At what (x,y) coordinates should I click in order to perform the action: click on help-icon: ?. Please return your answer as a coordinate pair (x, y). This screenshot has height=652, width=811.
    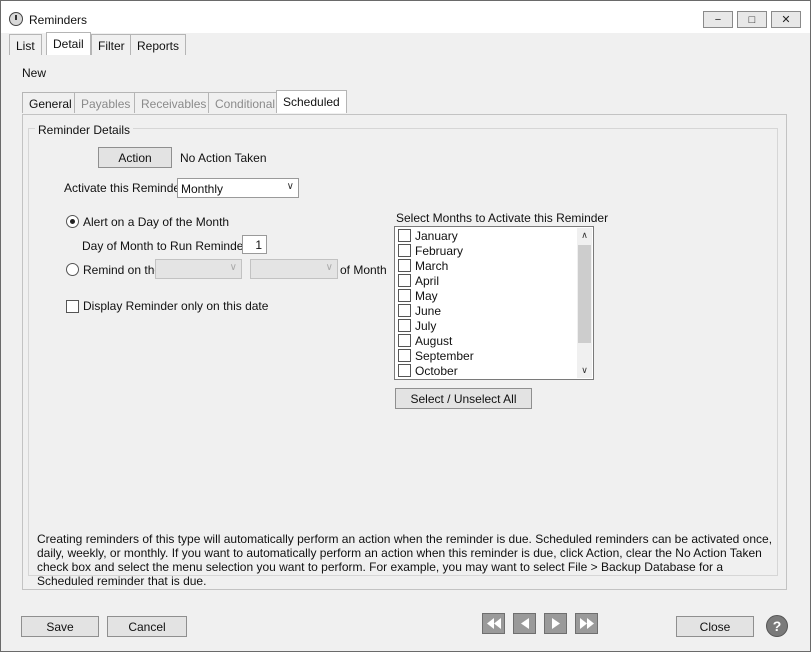
    Looking at the image, I should click on (777, 626).